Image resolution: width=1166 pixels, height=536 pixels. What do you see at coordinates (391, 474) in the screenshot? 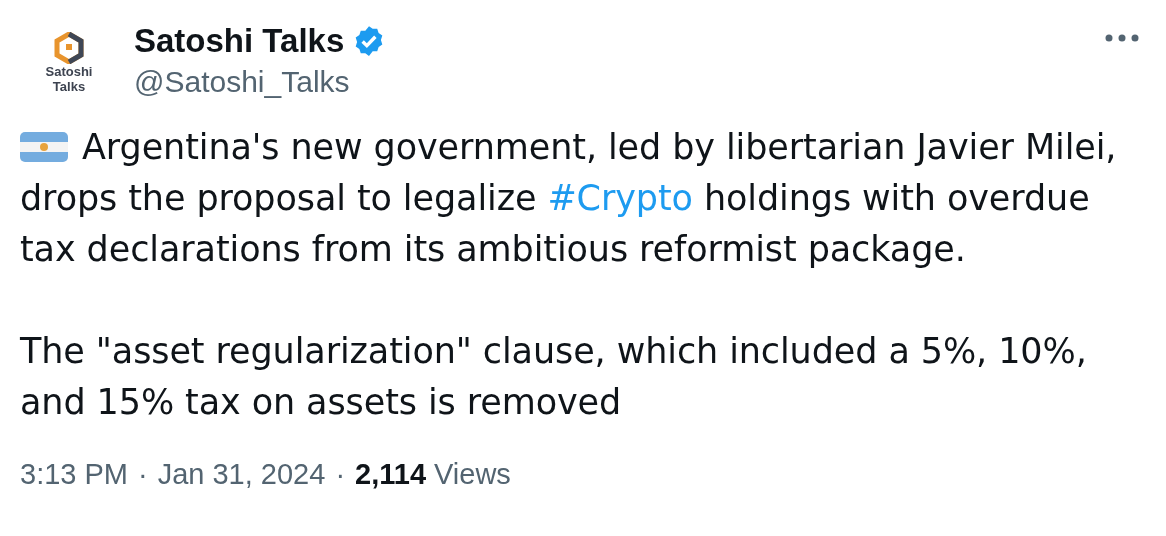
I see `view-count: 2,114` at bounding box center [391, 474].